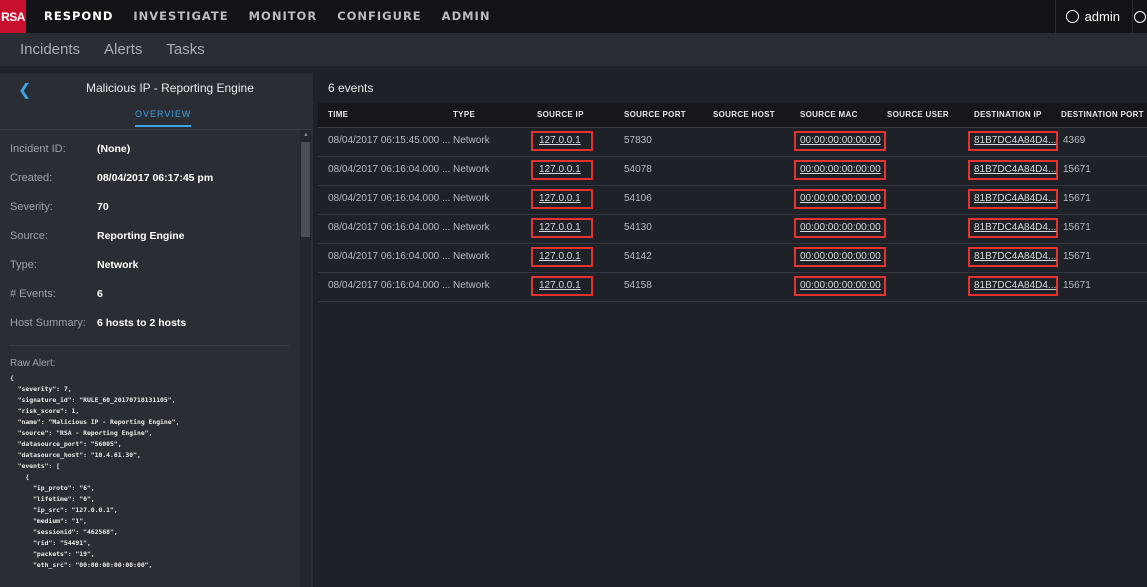 This screenshot has height=587, width=1147. I want to click on help-button, so click(1139, 16).